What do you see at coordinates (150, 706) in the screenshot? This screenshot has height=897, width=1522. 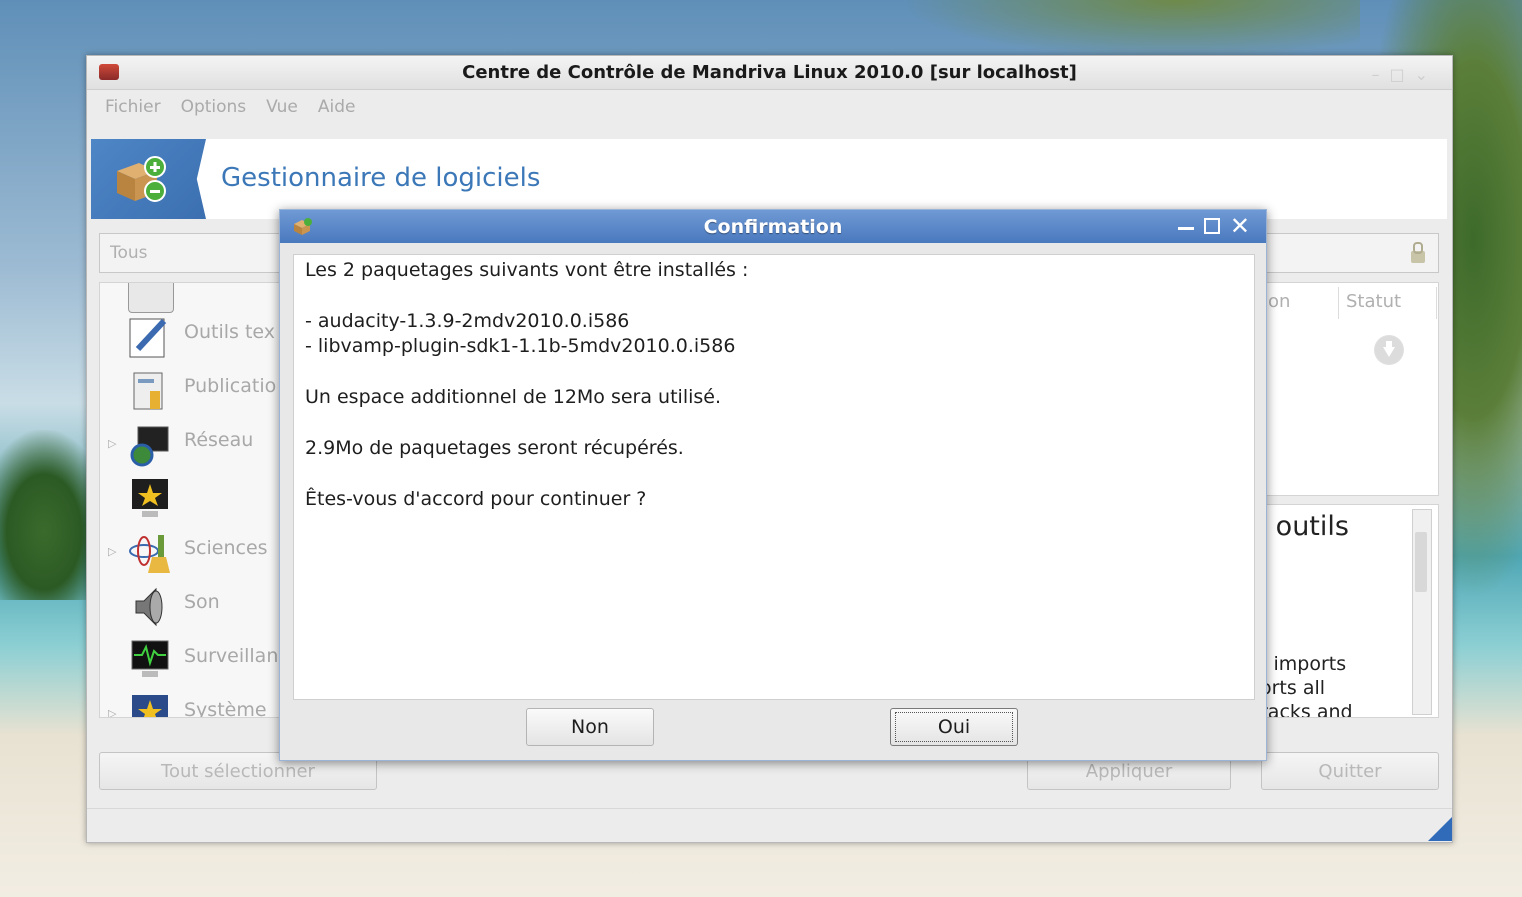 I see `system-icon` at bounding box center [150, 706].